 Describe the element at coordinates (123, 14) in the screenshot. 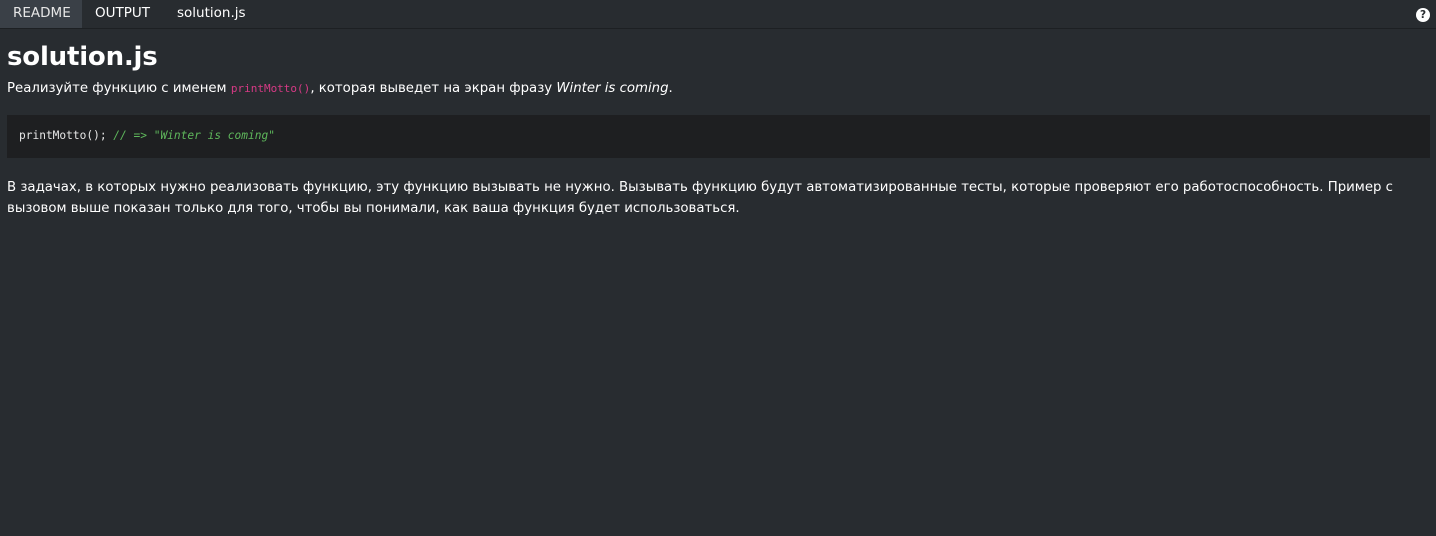

I see `tab-output: OUTPUT` at that location.